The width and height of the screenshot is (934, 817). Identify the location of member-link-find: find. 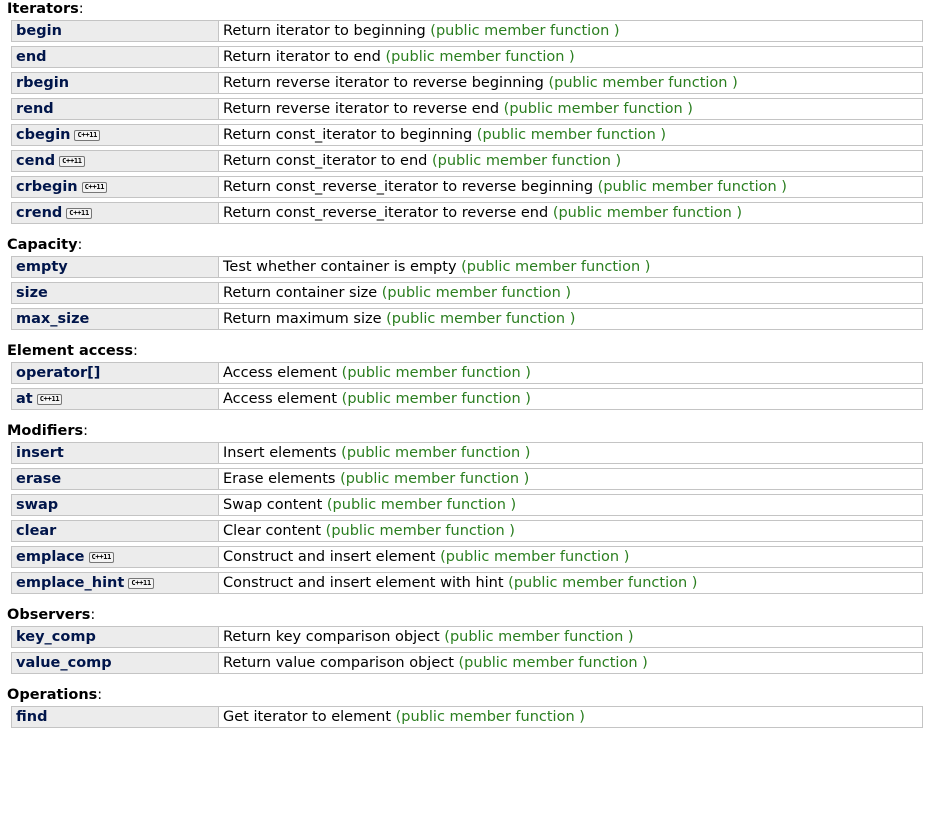
(31, 717).